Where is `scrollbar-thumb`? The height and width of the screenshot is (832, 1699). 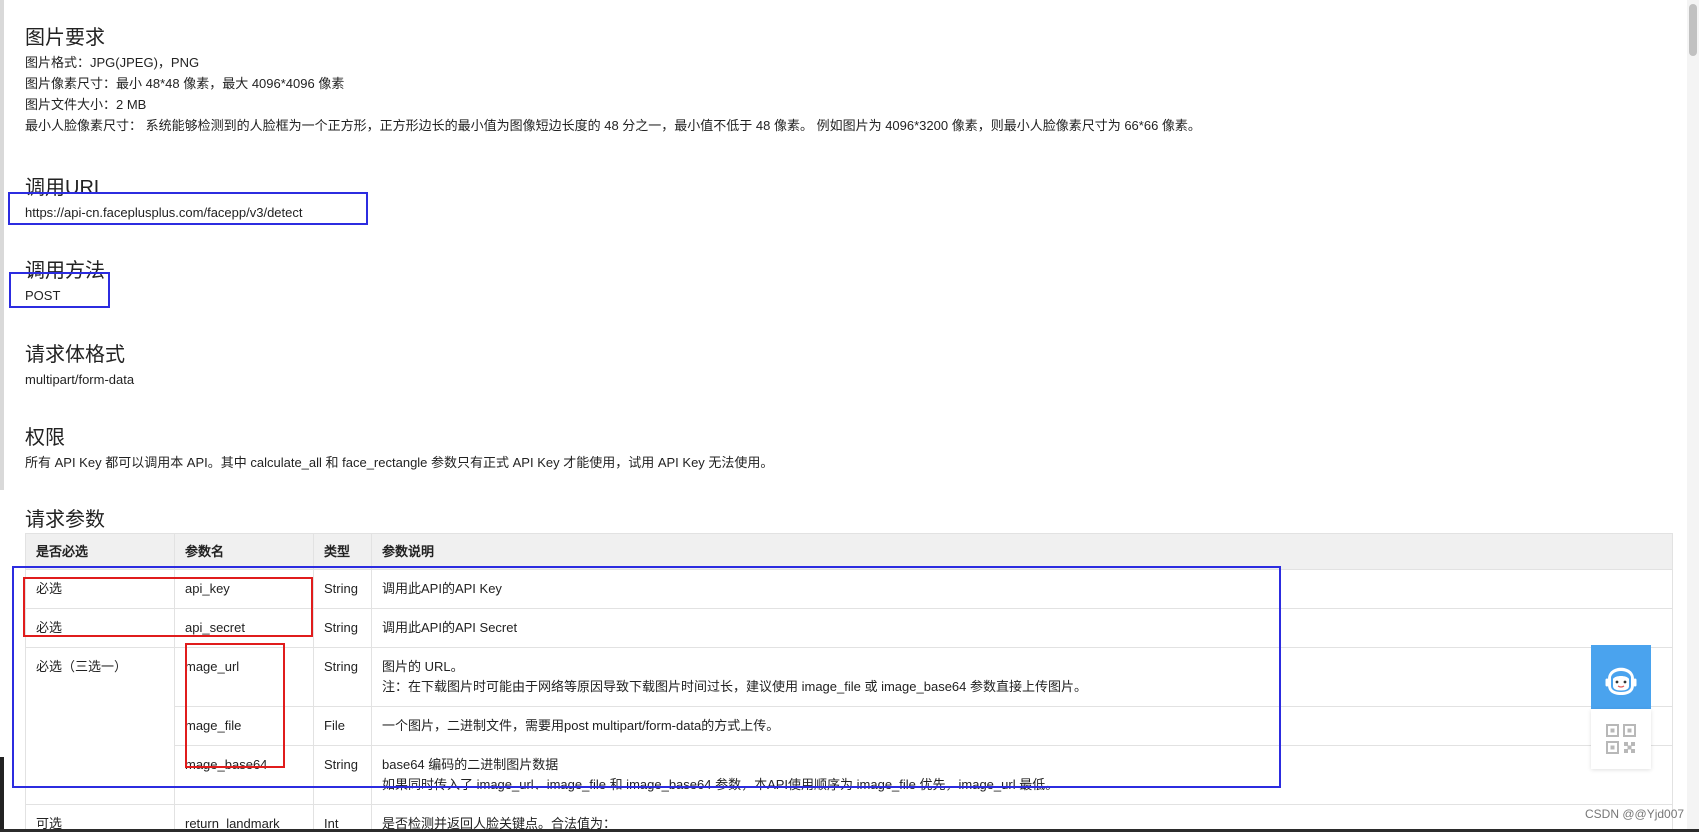 scrollbar-thumb is located at coordinates (1693, 30).